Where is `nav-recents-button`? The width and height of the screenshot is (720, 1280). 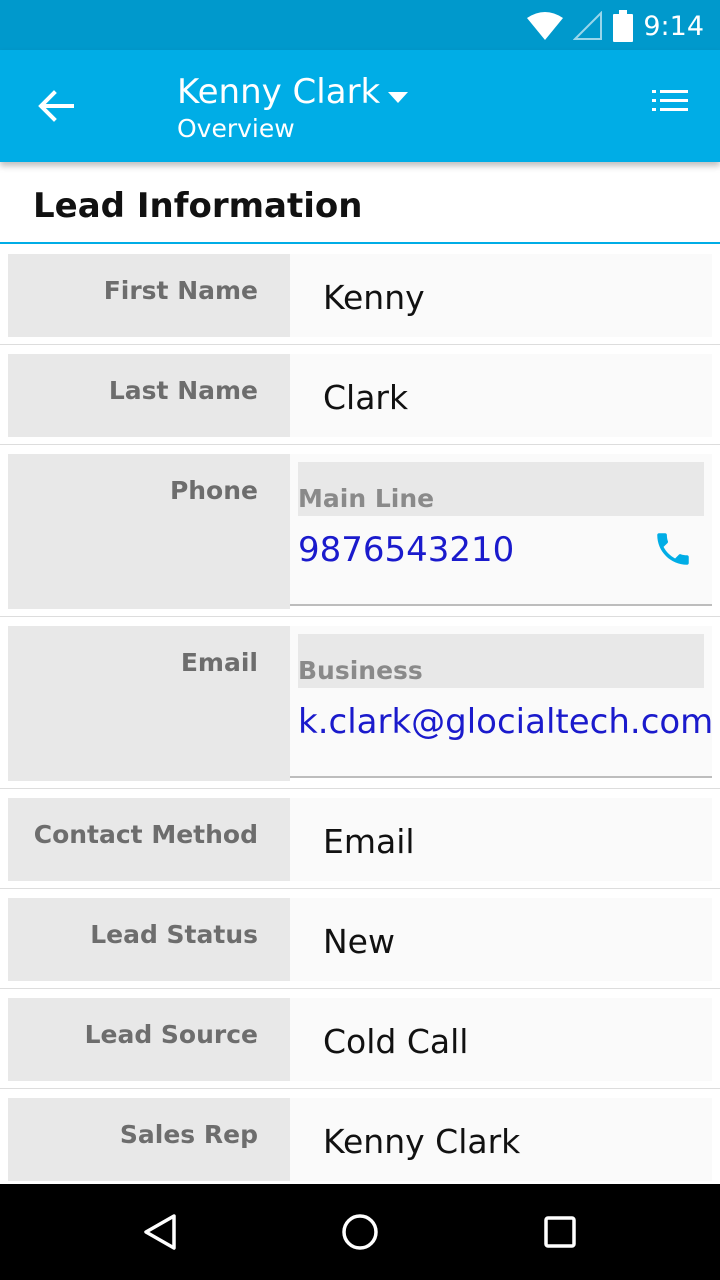 nav-recents-button is located at coordinates (560, 1232).